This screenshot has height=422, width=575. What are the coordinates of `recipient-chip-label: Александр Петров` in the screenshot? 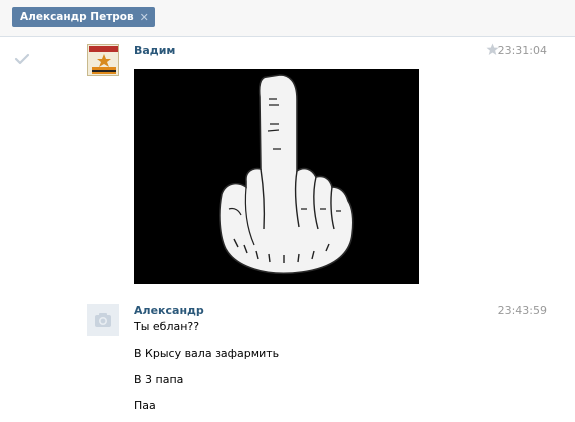 It's located at (77, 17).